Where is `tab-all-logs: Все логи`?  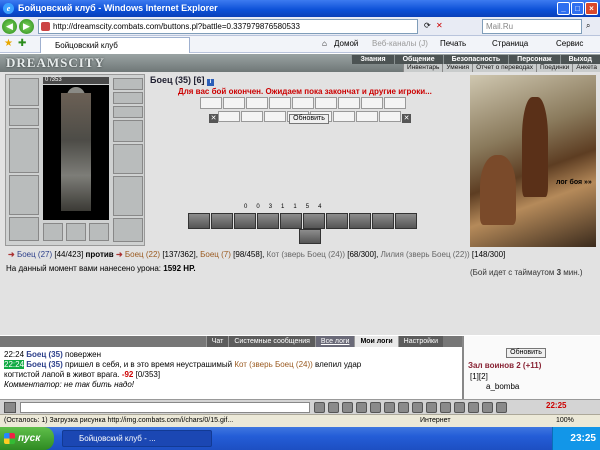
tab-all-logs: Все логи is located at coordinates (334, 341).